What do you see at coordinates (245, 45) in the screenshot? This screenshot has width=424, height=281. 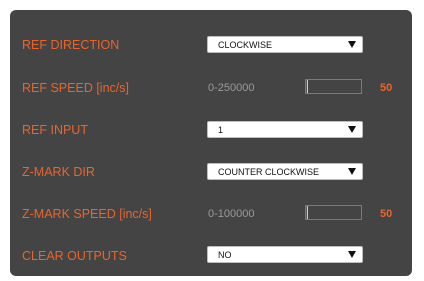 I see `ref-direction-selected-value: CLOCKWISE` at bounding box center [245, 45].